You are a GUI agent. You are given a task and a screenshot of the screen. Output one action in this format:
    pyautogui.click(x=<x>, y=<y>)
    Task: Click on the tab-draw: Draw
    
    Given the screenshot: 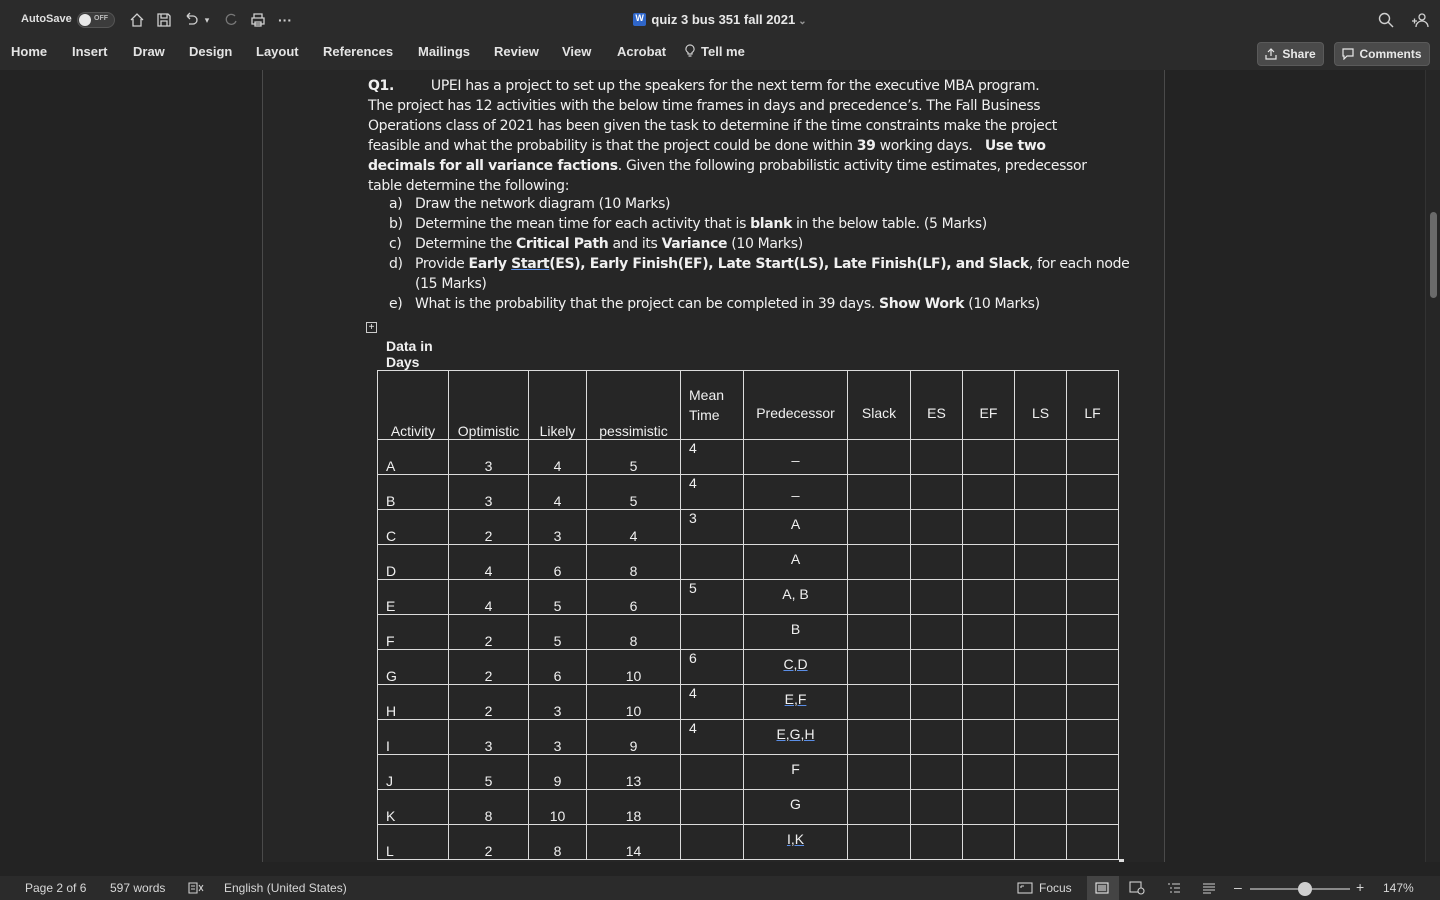 What is the action you would take?
    pyautogui.click(x=149, y=51)
    